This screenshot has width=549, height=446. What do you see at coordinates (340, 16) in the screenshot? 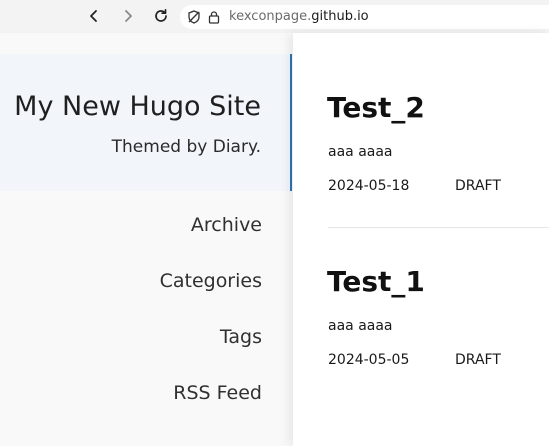
I see `url-domain: github.io` at bounding box center [340, 16].